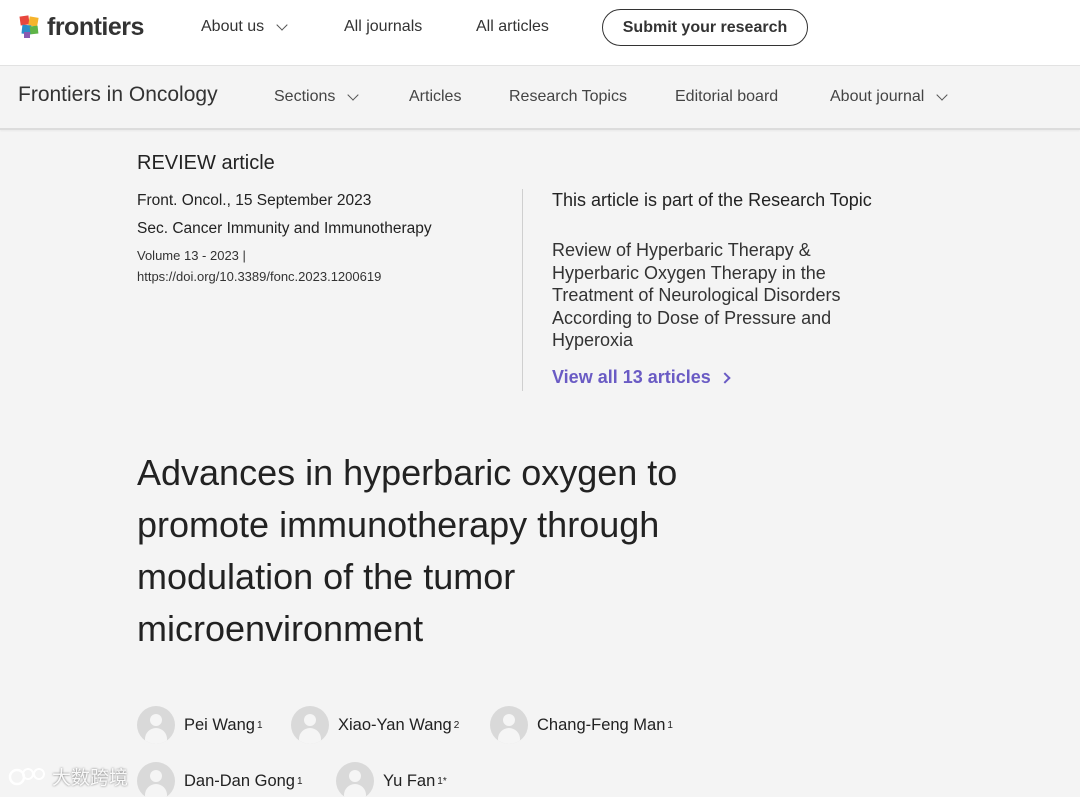  What do you see at coordinates (191, 255) in the screenshot?
I see `volume-info: Volume 13 - 2023 |` at bounding box center [191, 255].